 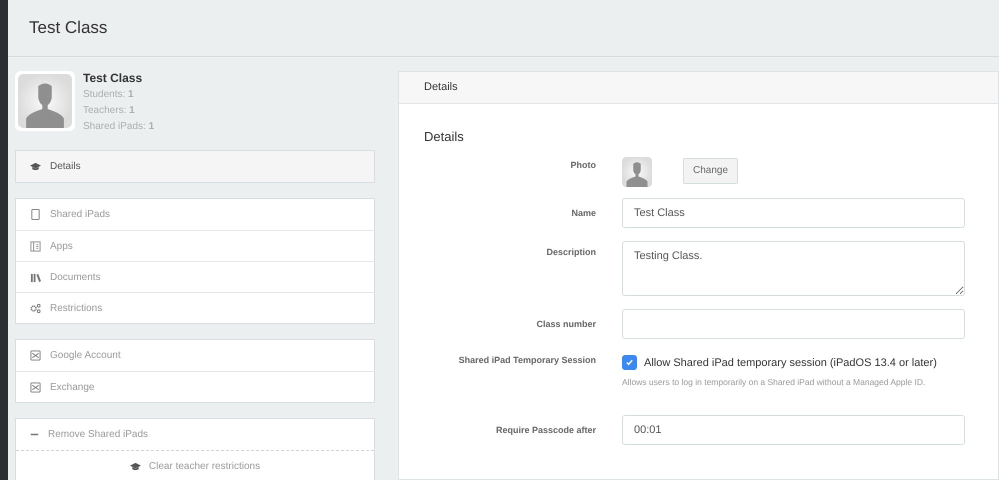 What do you see at coordinates (195, 276) in the screenshot?
I see `nav-item: Documents` at bounding box center [195, 276].